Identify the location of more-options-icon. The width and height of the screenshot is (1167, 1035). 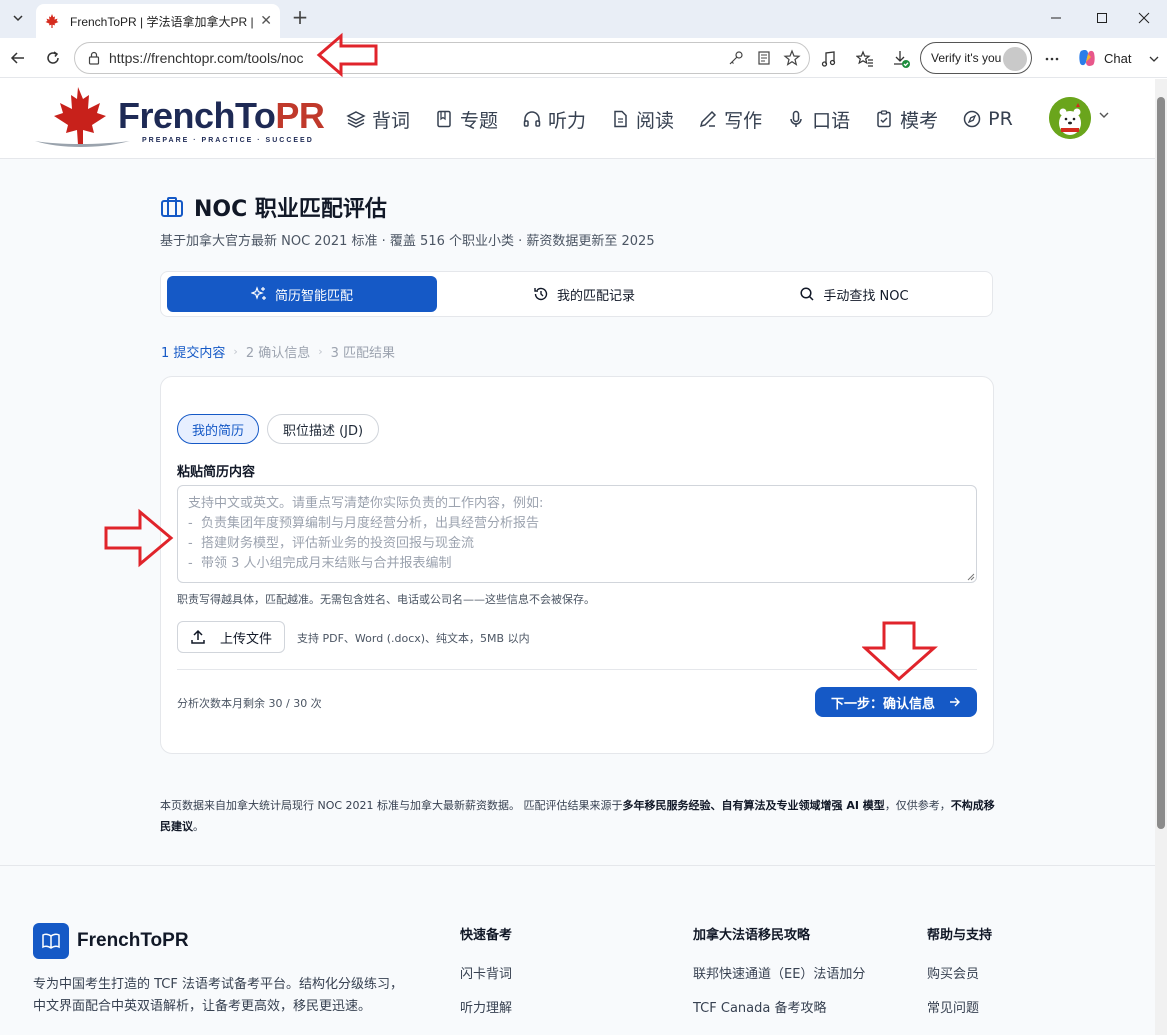
(1052, 59).